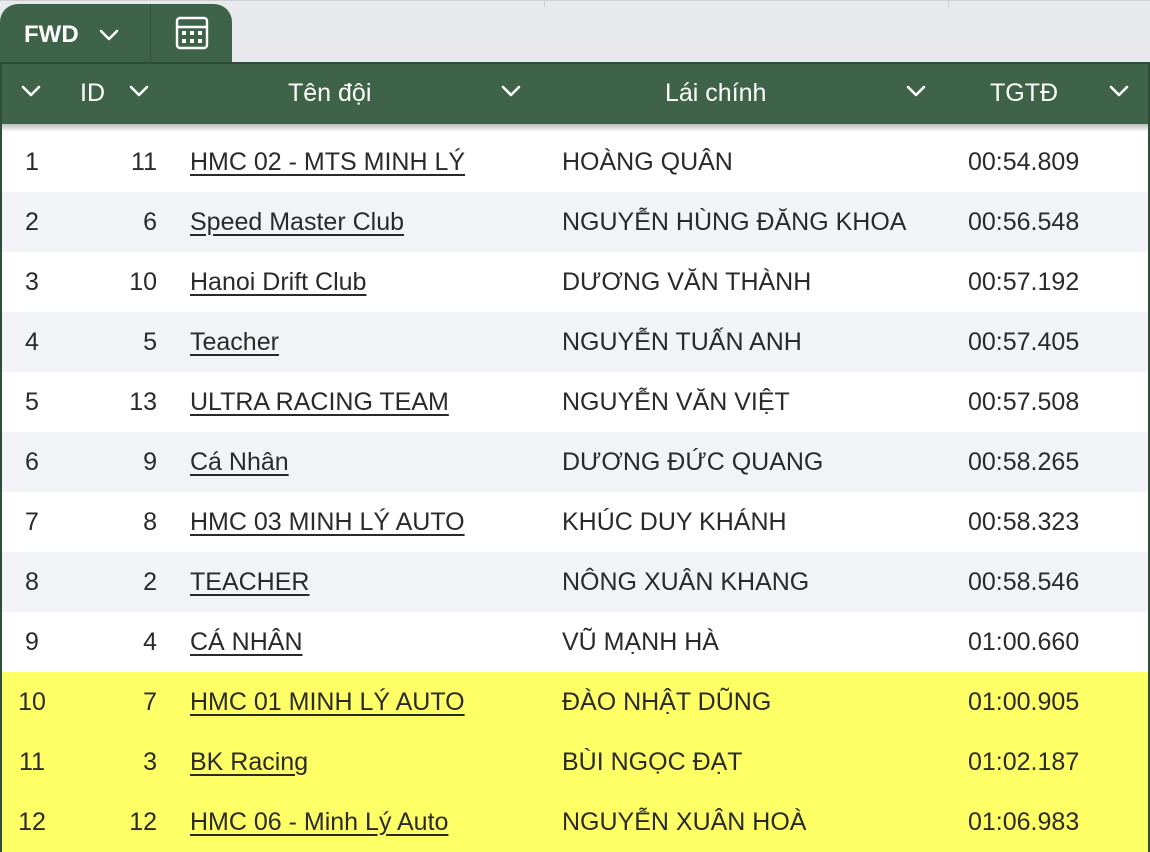  Describe the element at coordinates (1024, 222) in the screenshot. I see `time-cell: 00:56.548` at that location.